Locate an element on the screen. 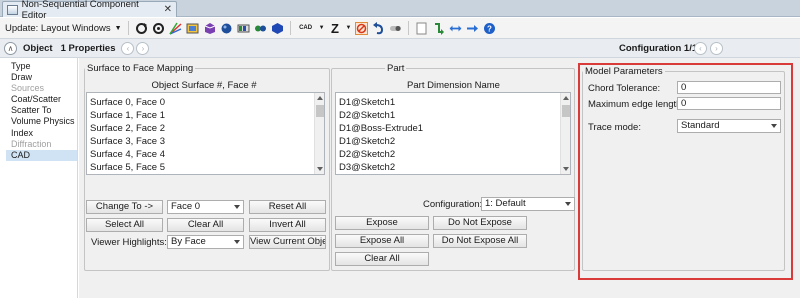 The image size is (800, 298). configuration-select-value: 1: Default is located at coordinates (505, 203).